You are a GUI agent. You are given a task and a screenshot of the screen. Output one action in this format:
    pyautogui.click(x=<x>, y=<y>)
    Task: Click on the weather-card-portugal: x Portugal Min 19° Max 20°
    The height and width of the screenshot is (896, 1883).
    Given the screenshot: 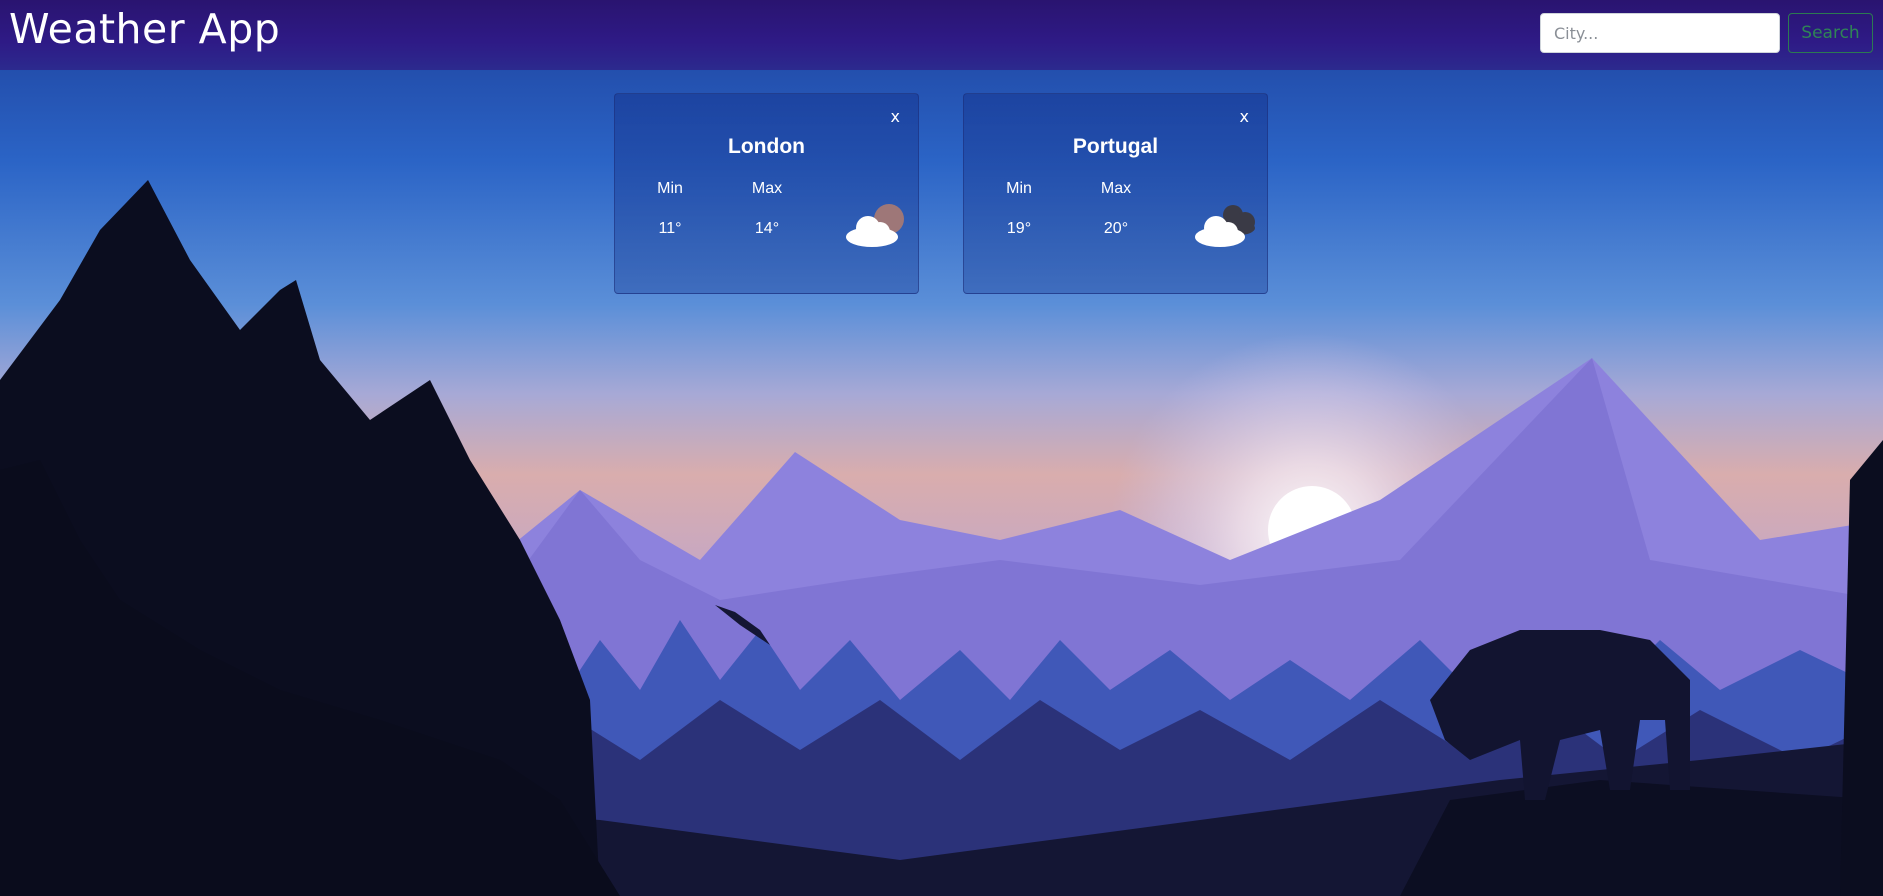 What is the action you would take?
    pyautogui.click(x=1115, y=193)
    